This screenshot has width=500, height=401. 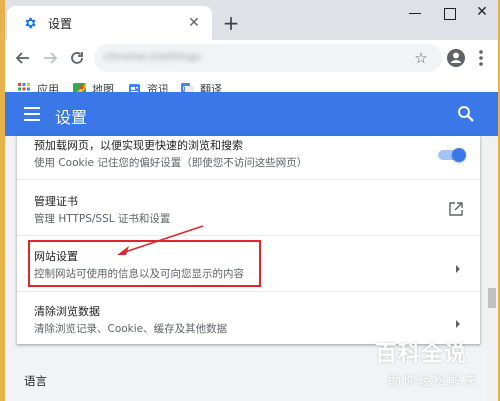 What do you see at coordinates (492, 298) in the screenshot?
I see `scrollbar-thumb` at bounding box center [492, 298].